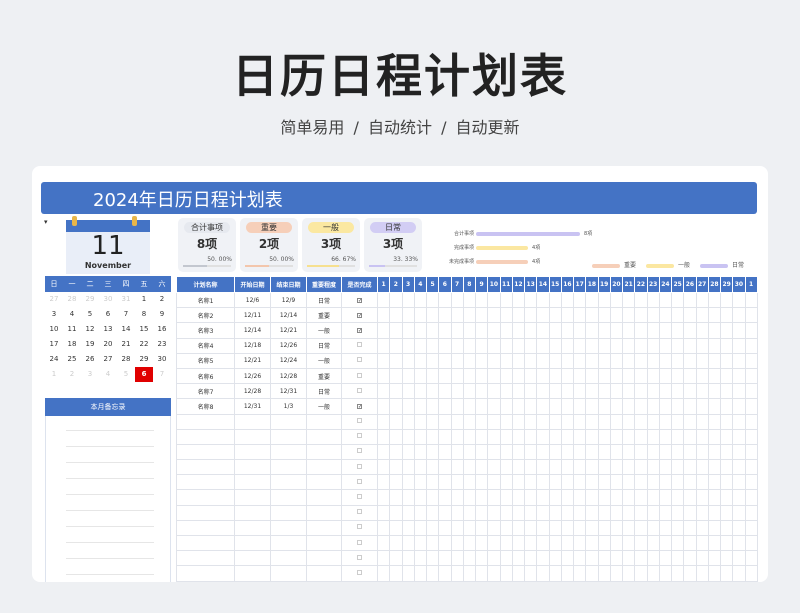  Describe the element at coordinates (126, 329) in the screenshot. I see `calendar-day: 14` at that location.